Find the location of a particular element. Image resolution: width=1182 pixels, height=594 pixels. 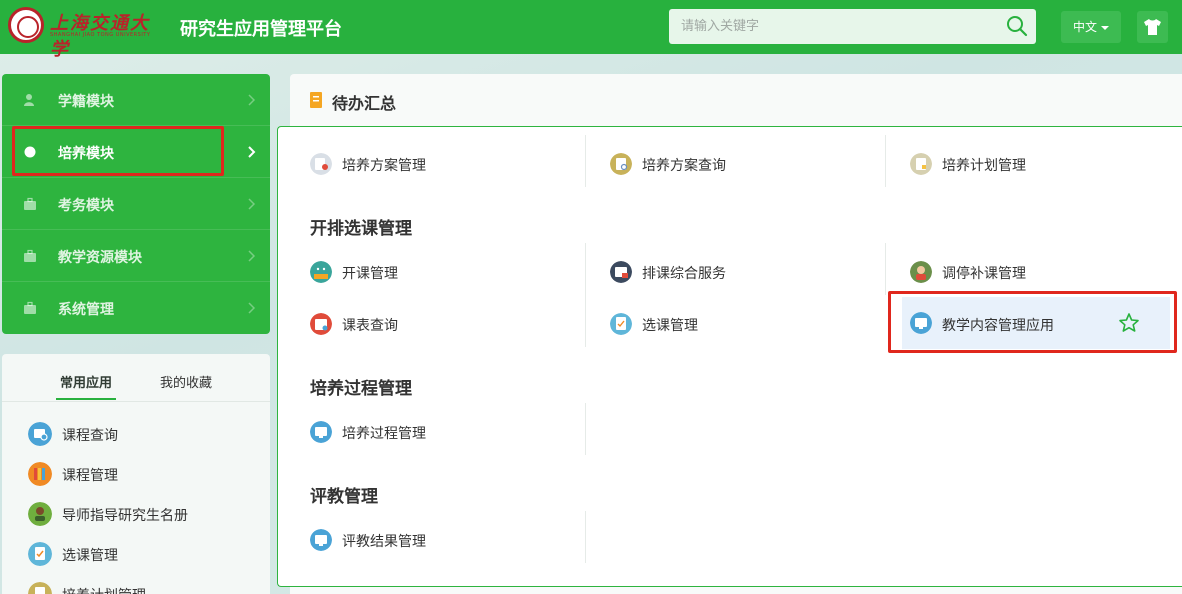

submenu-item: 调停补课管理 is located at coordinates (1046, 271).